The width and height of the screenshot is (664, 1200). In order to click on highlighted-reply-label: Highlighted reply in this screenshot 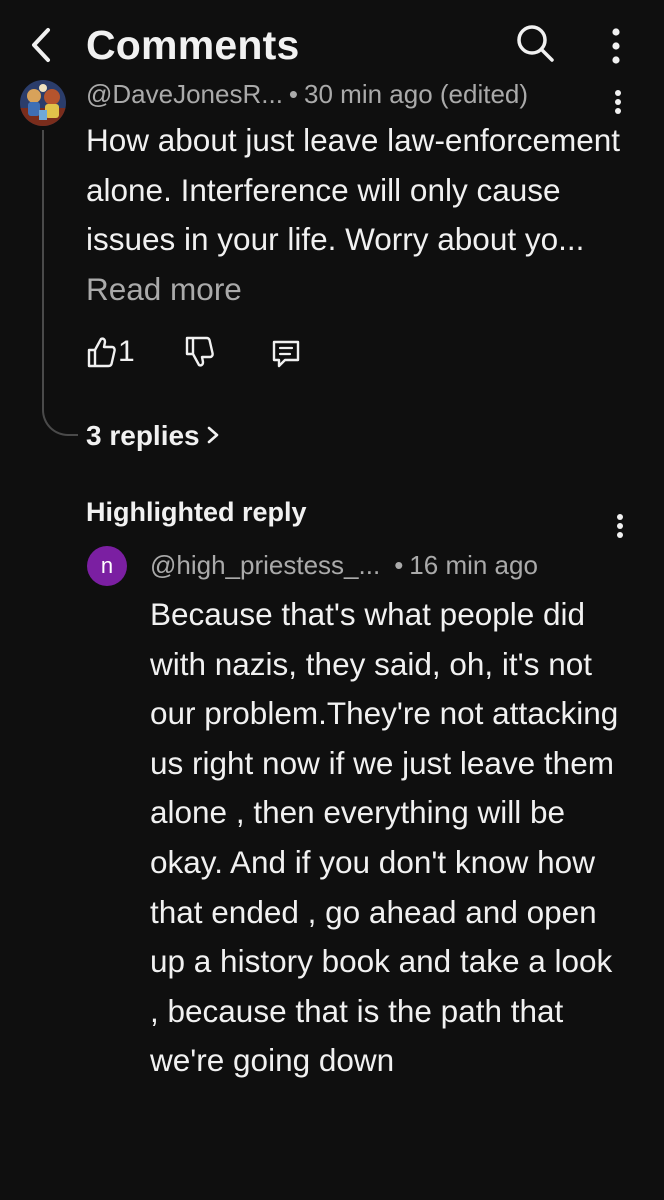, I will do `click(196, 512)`.